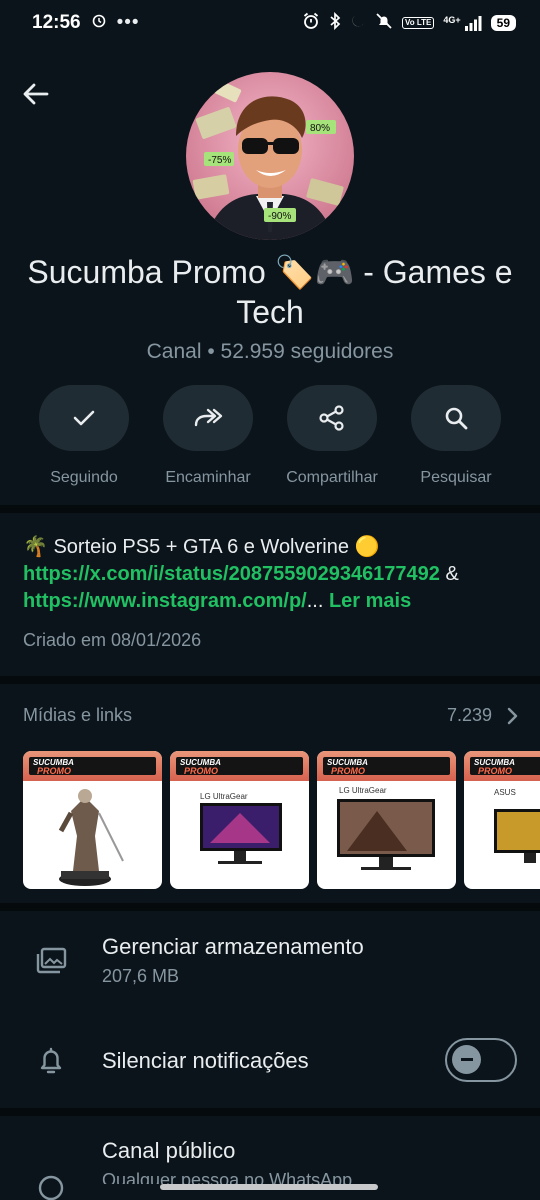  Describe the element at coordinates (51, 1187) in the screenshot. I see `globe-icon` at that location.